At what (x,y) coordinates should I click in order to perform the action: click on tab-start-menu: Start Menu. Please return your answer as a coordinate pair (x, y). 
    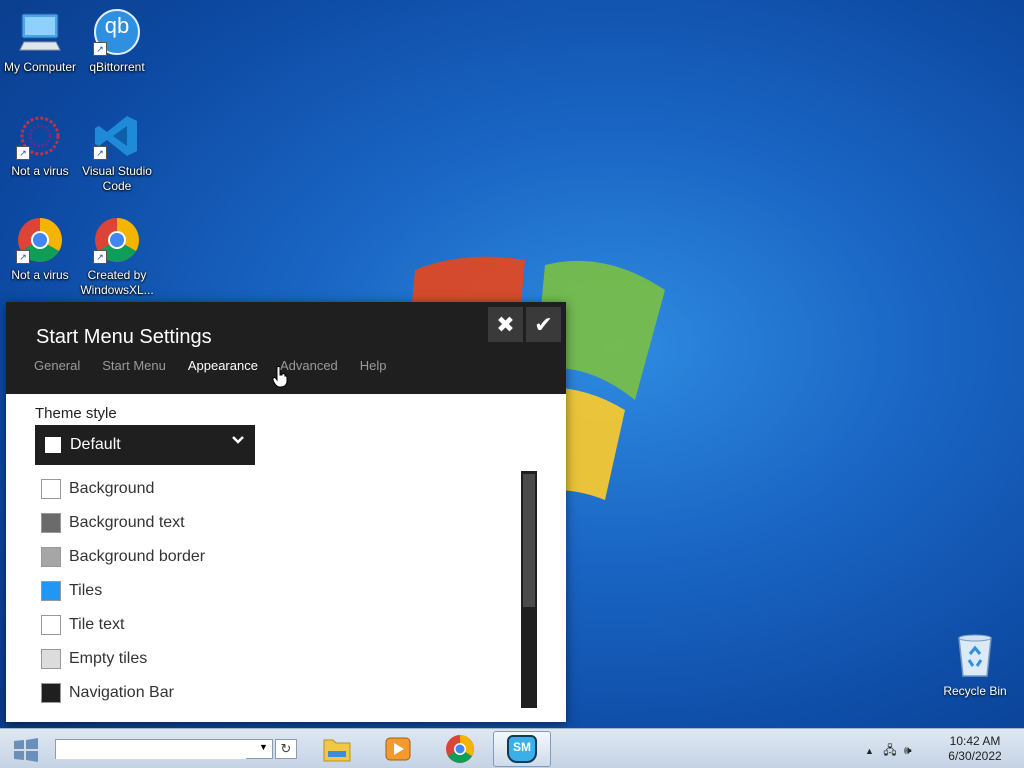
    Looking at the image, I should click on (134, 365).